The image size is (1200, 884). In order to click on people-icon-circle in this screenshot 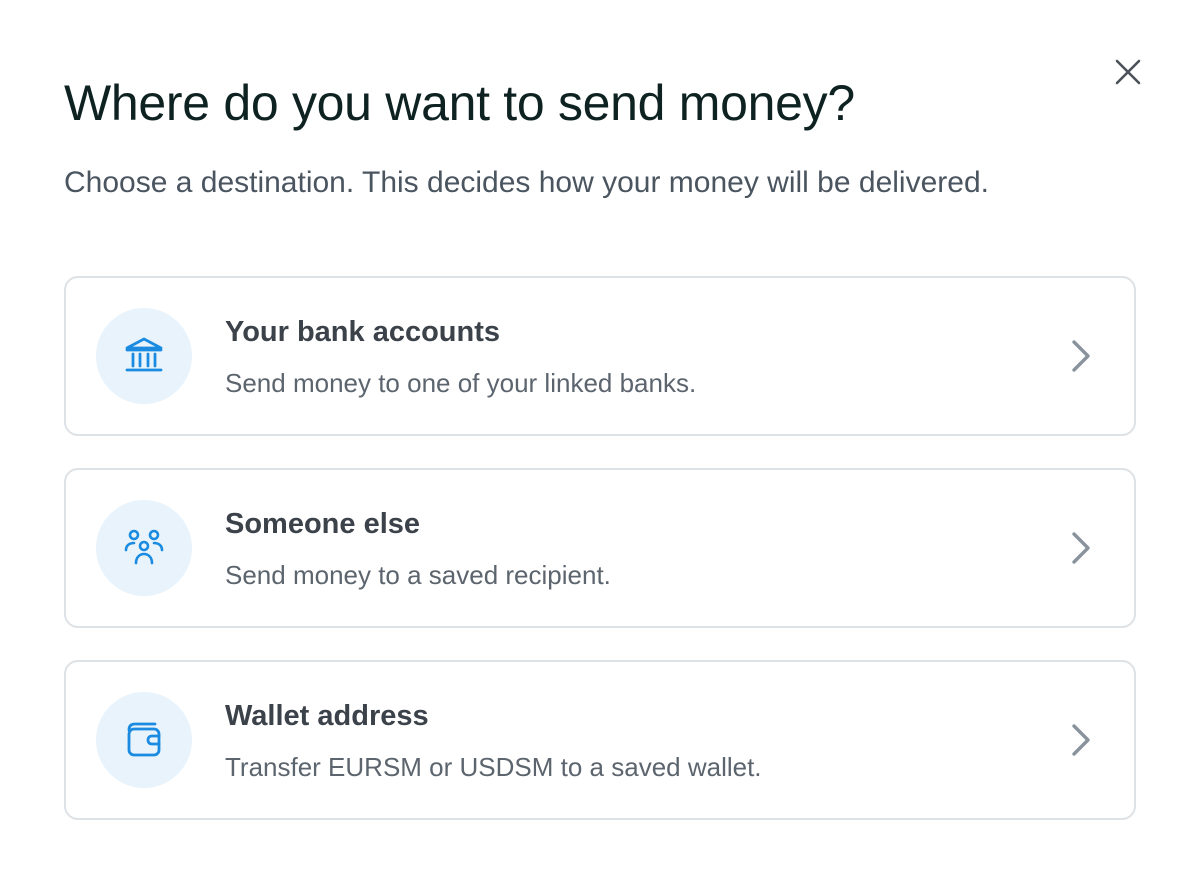, I will do `click(144, 548)`.